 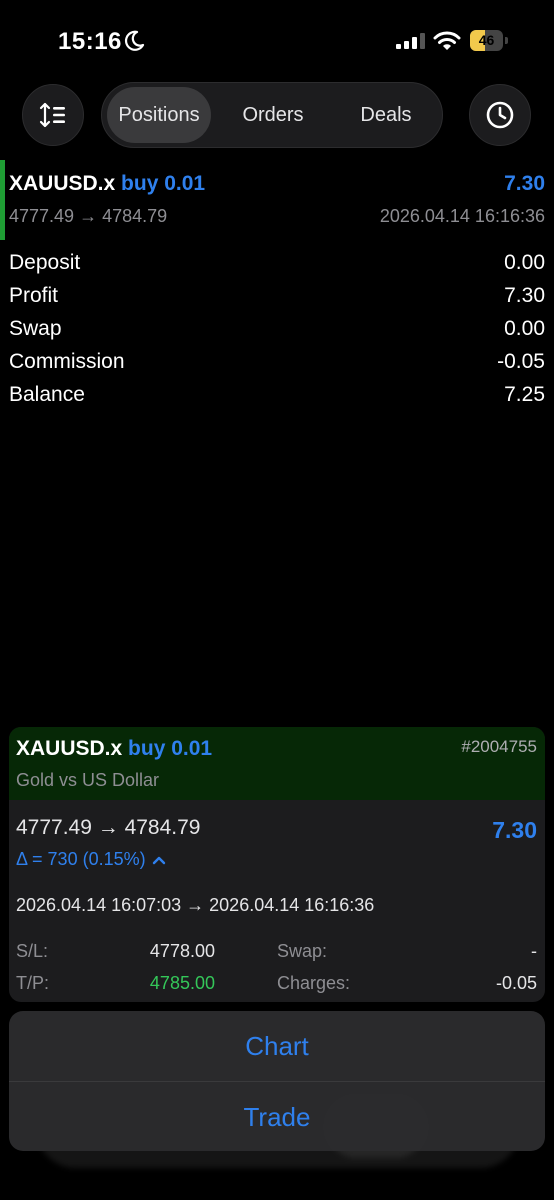 I want to click on summary-value: 7.30, so click(x=524, y=295).